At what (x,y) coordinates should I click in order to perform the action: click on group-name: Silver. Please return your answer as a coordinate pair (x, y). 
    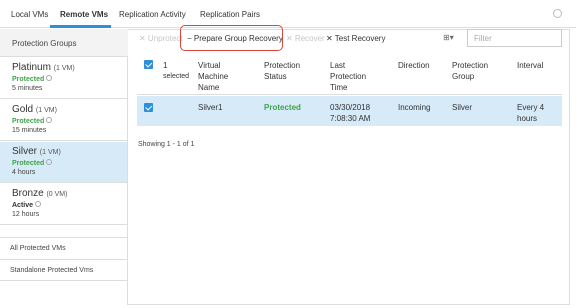
    Looking at the image, I should click on (25, 151).